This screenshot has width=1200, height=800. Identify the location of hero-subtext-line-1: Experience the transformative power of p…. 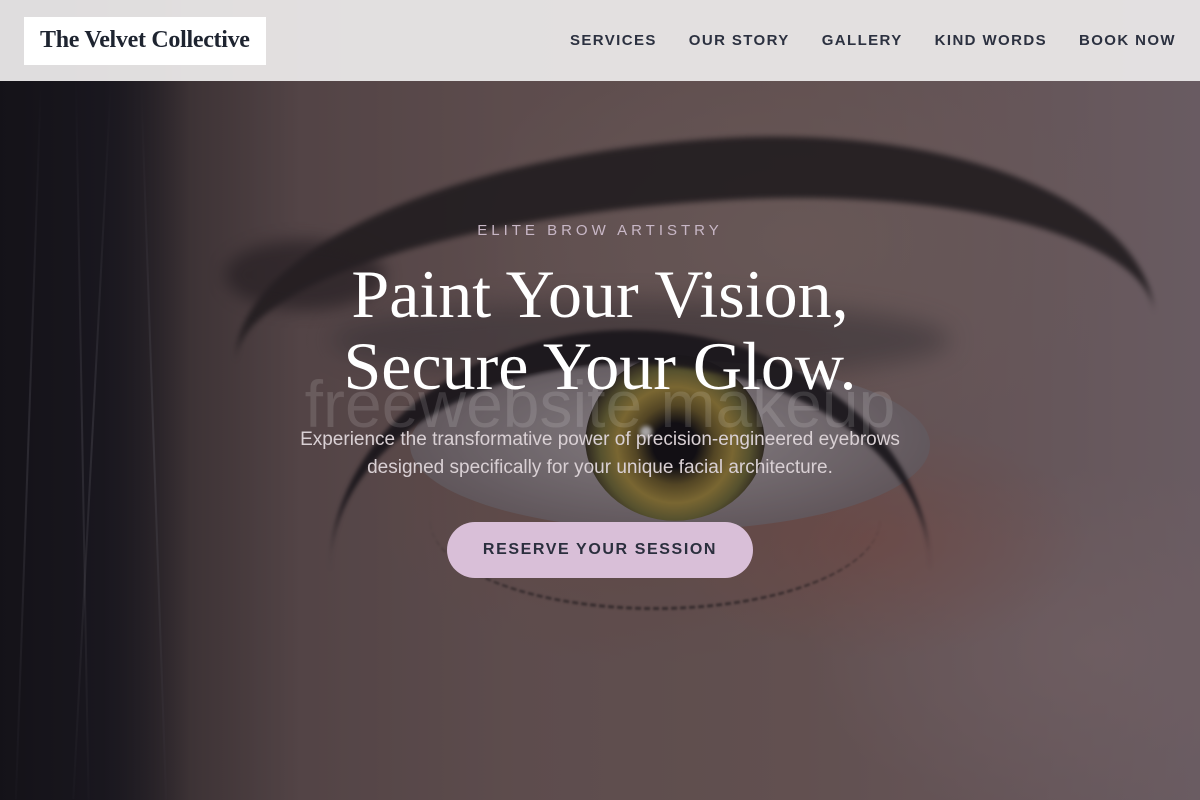
(600, 439).